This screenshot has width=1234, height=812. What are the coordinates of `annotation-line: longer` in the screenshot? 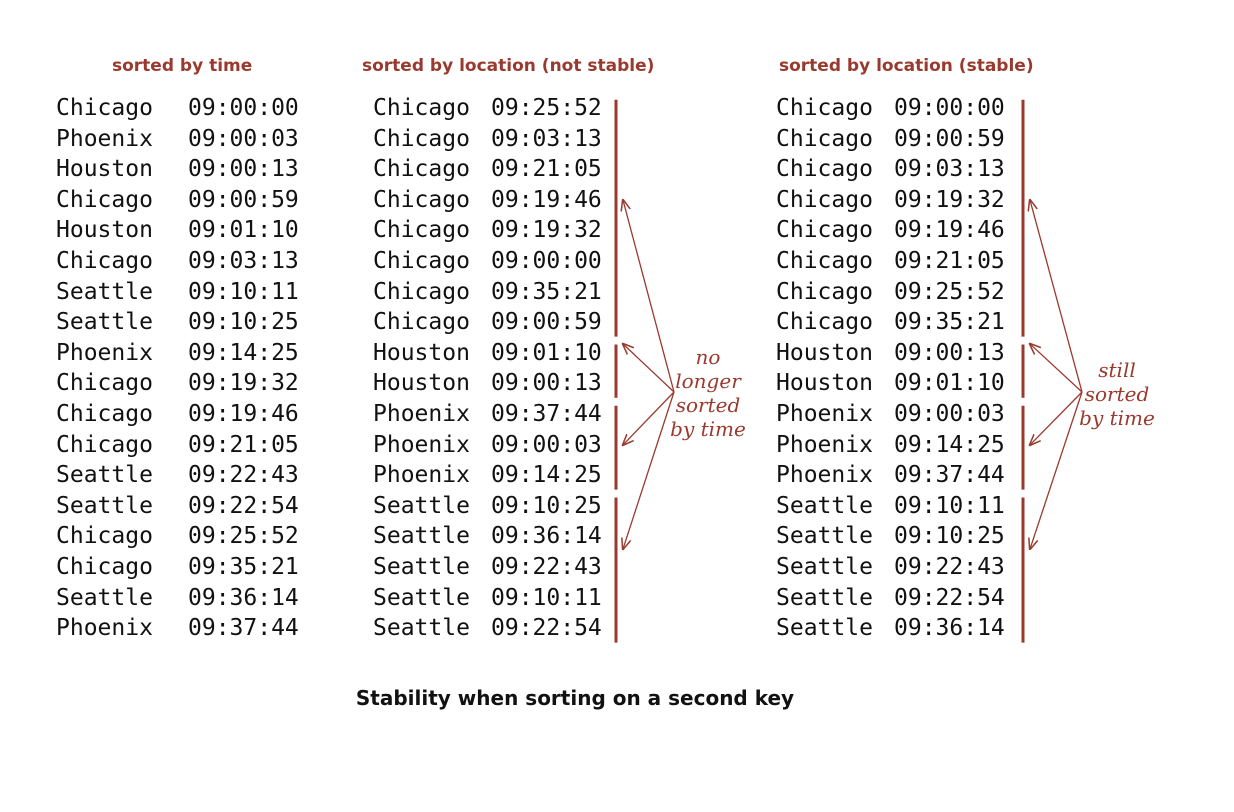 It's located at (708, 381).